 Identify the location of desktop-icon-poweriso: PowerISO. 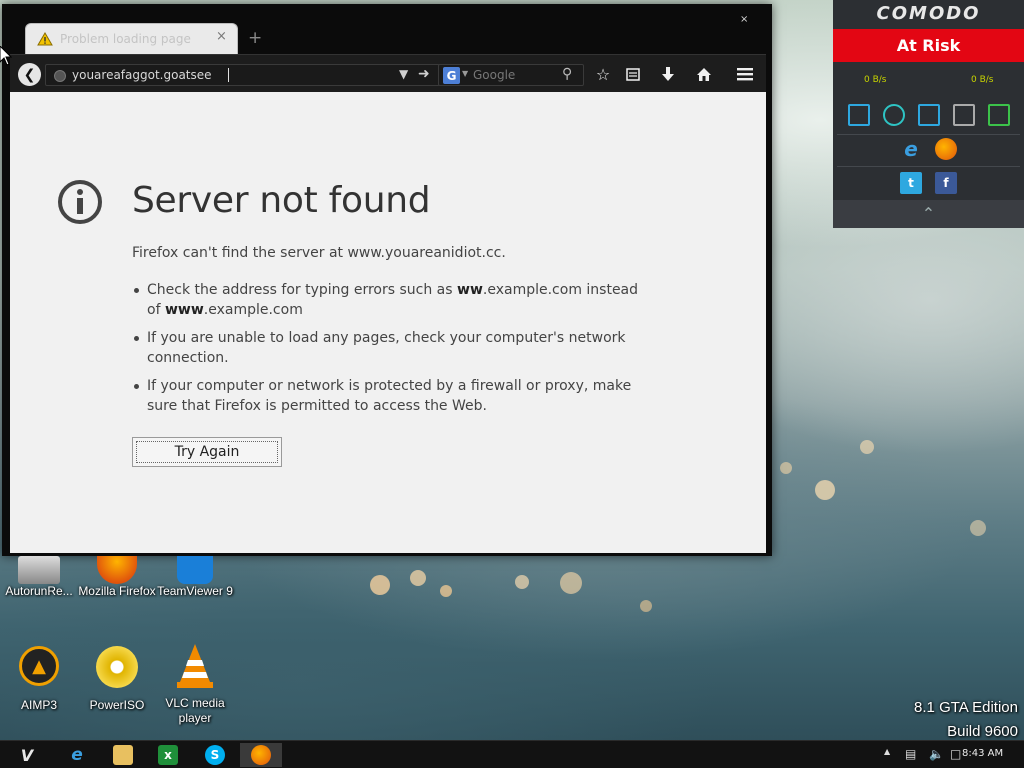
(117, 679).